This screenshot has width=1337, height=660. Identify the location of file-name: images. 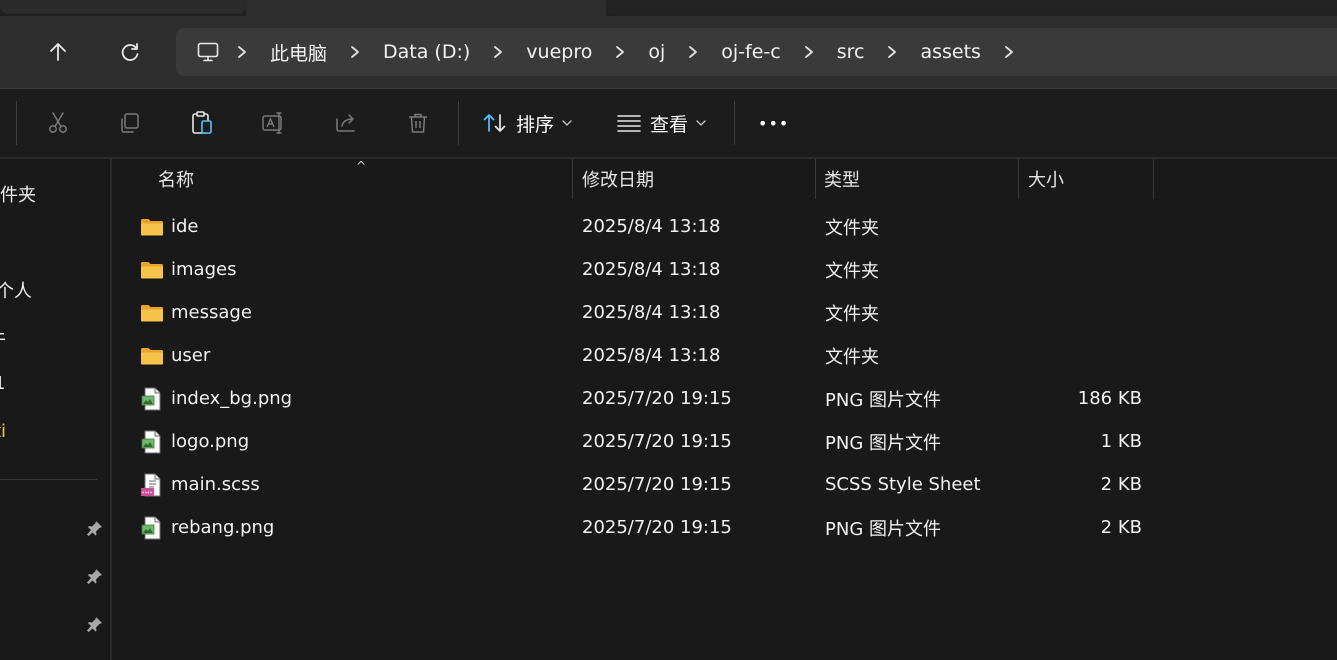
(204, 269).